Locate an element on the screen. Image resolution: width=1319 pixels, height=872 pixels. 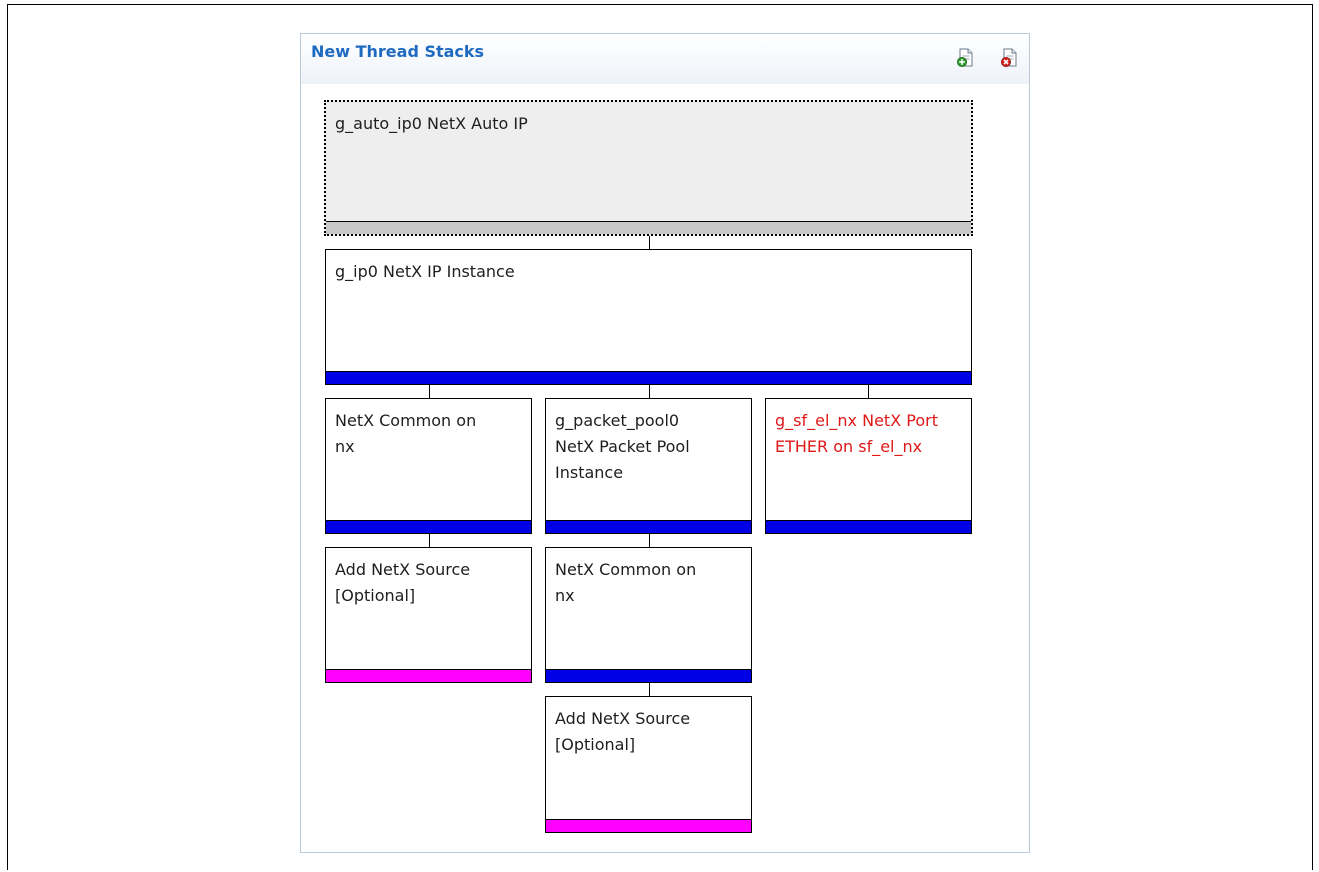
stack-packet-pool: g_packet_pool0 NetX Packet Pool Instance is located at coordinates (648, 466).